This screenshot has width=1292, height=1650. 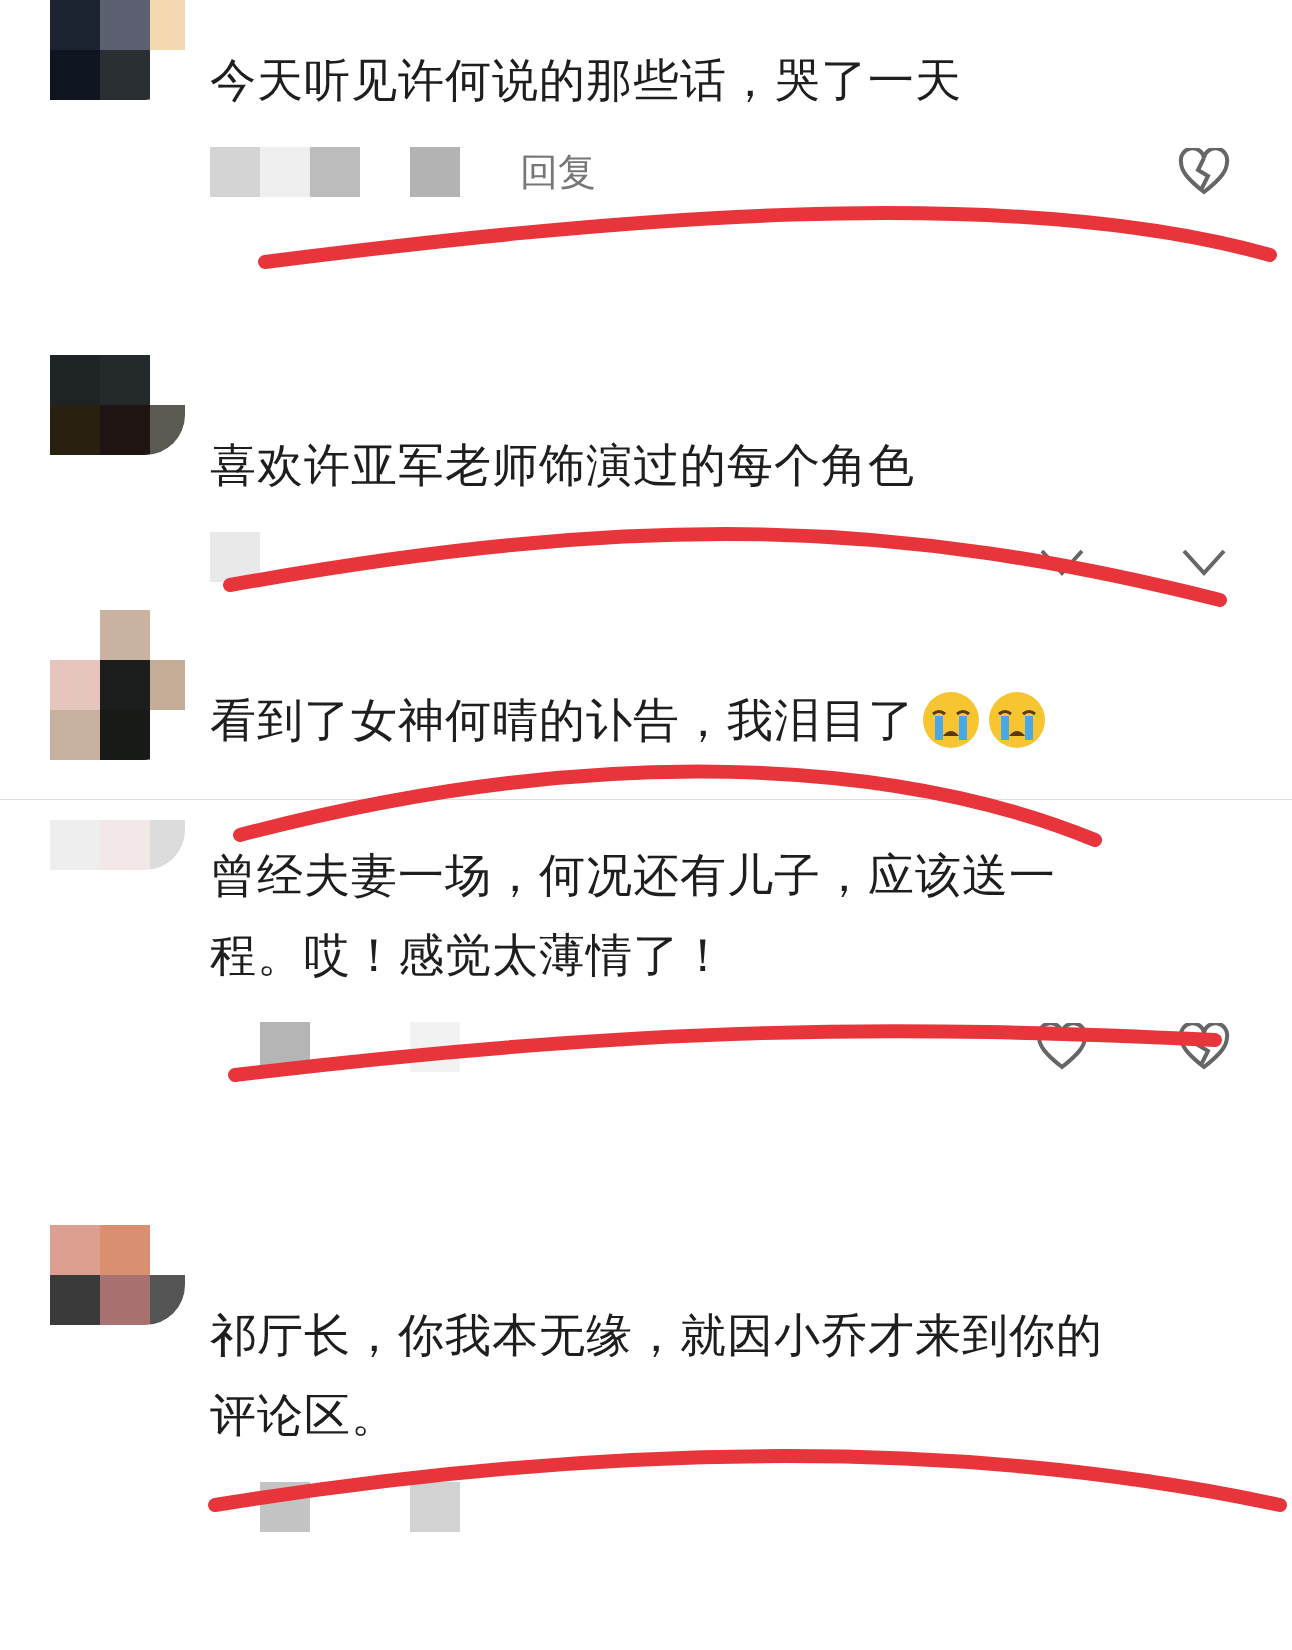 What do you see at coordinates (562, 720) in the screenshot?
I see `comment-text: 看到了女神何晴的讣告，我泪目了` at bounding box center [562, 720].